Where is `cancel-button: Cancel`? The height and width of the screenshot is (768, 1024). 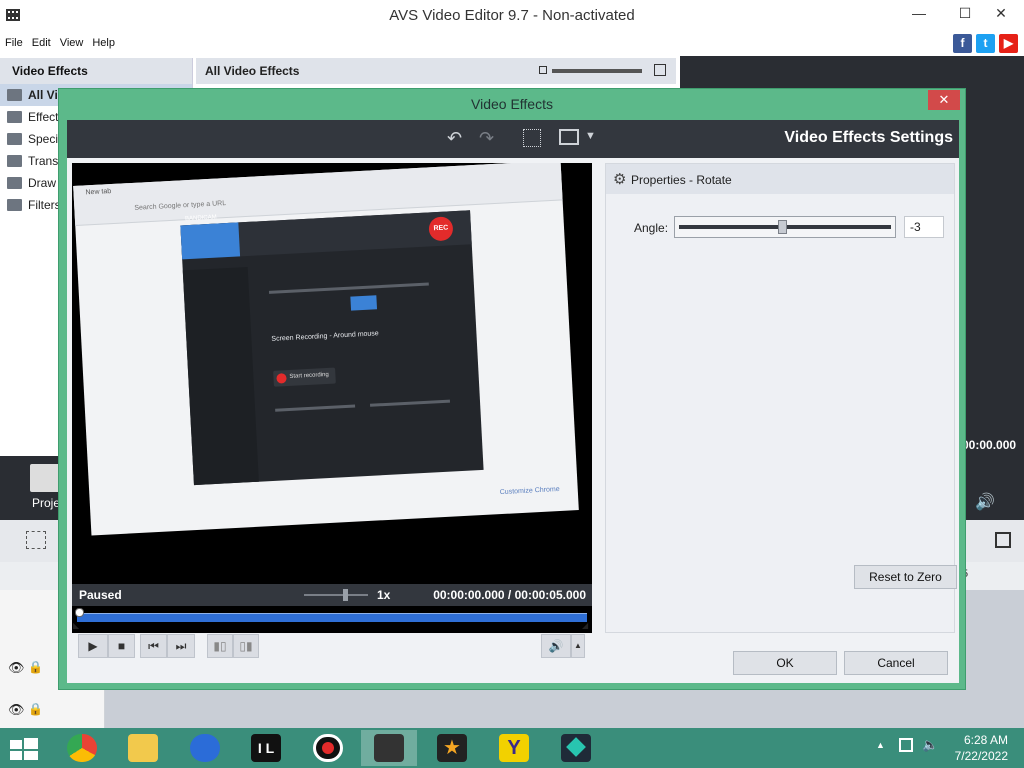
cancel-button: Cancel is located at coordinates (896, 663).